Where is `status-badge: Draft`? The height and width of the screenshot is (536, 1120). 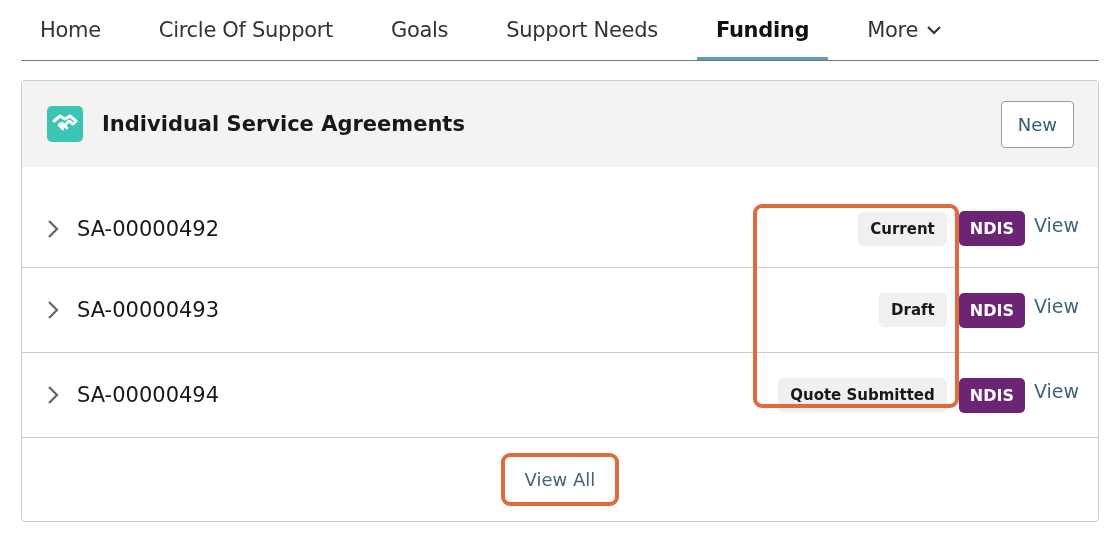
status-badge: Draft is located at coordinates (913, 310).